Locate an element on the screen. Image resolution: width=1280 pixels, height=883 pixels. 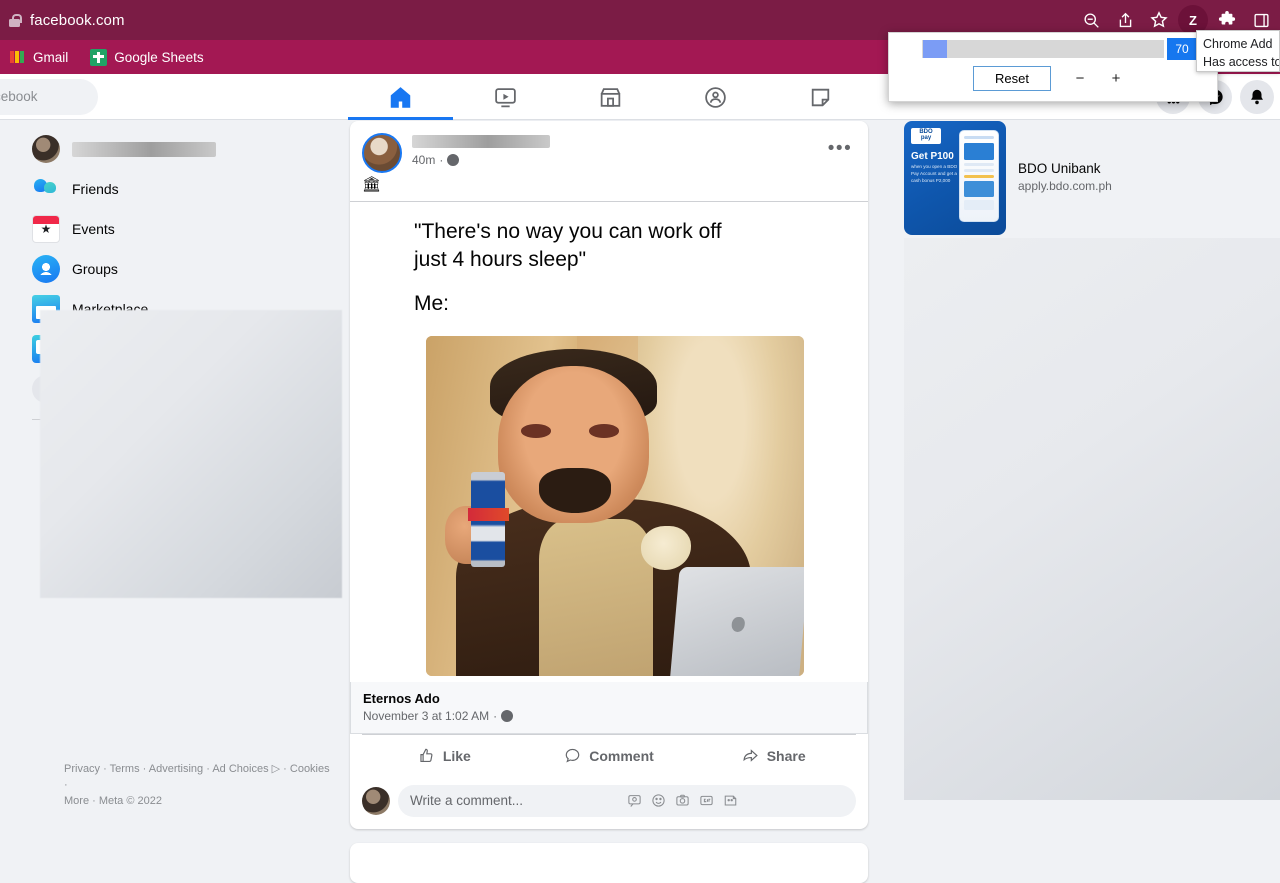
nav-tab-marketplace is located at coordinates (610, 97).